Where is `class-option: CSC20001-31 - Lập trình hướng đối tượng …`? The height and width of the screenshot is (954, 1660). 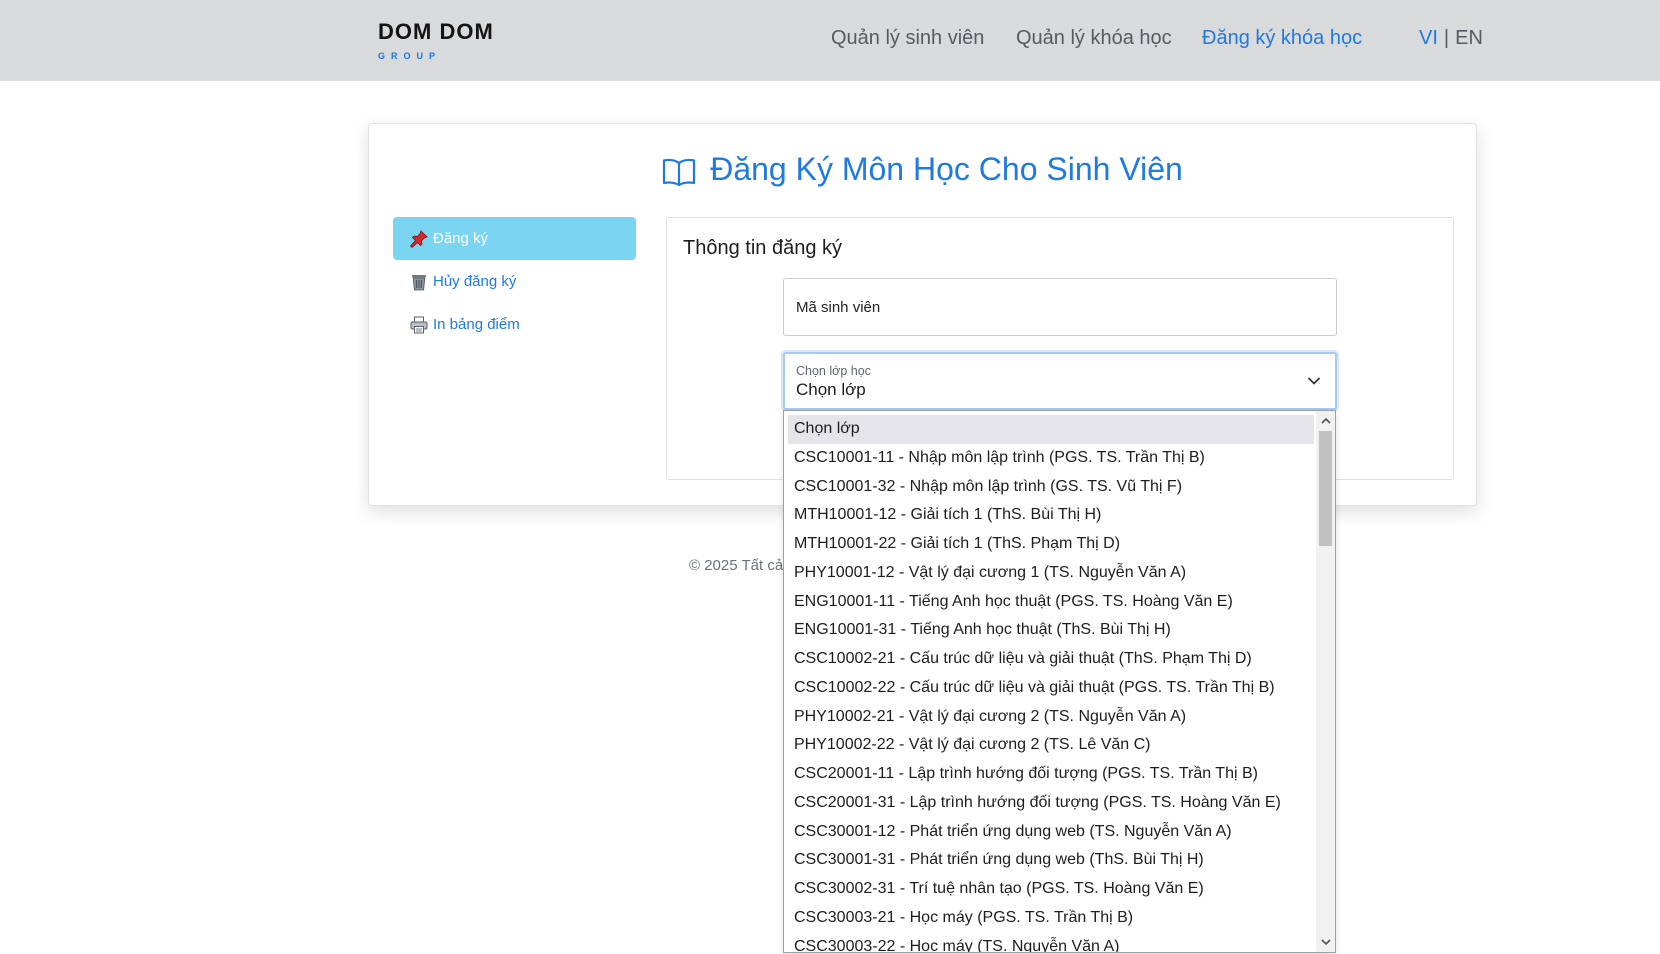 class-option: CSC20001-31 - Lập trình hướng đối tượng … is located at coordinates (1051, 803).